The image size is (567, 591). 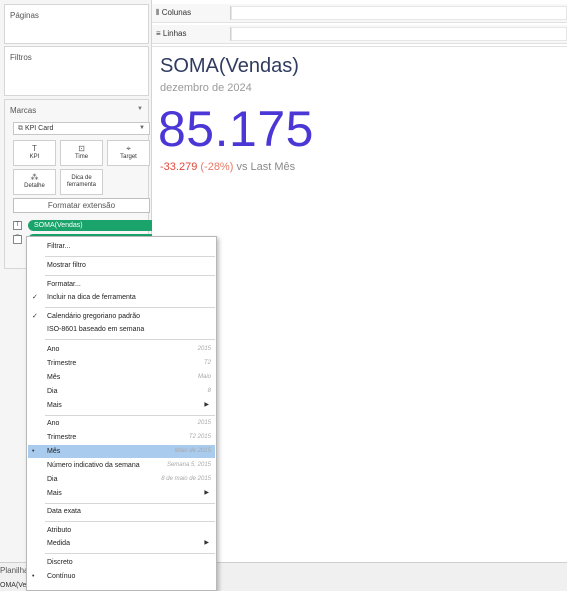 What do you see at coordinates (59, 530) in the screenshot?
I see `menu-item-label: Atributo` at bounding box center [59, 530].